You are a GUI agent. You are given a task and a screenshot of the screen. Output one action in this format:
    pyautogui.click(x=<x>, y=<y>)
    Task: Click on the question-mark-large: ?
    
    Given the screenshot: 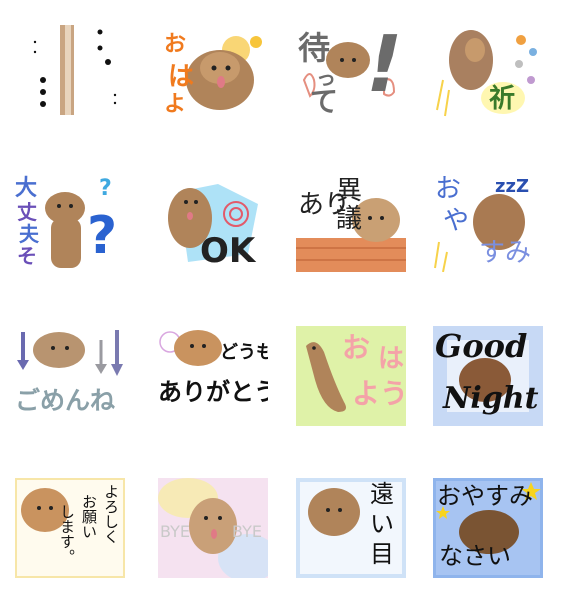 What is the action you would take?
    pyautogui.click(x=102, y=236)
    